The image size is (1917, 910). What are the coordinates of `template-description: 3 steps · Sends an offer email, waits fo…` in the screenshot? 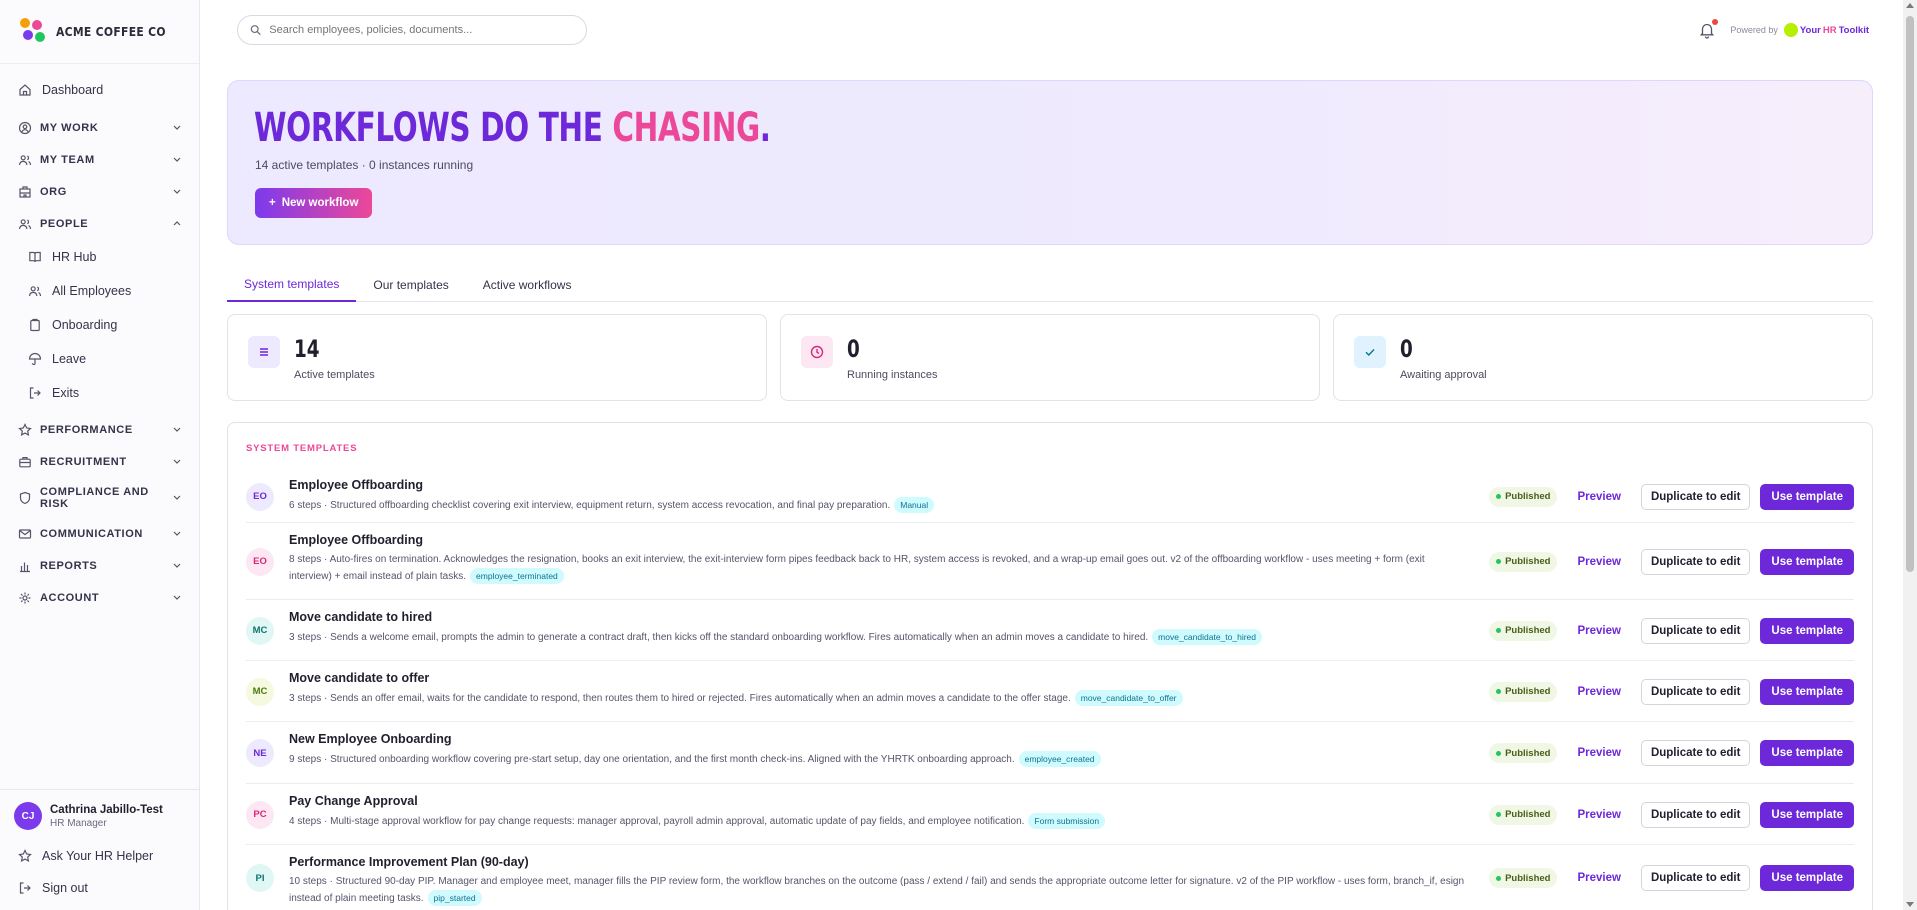 It's located at (879, 698).